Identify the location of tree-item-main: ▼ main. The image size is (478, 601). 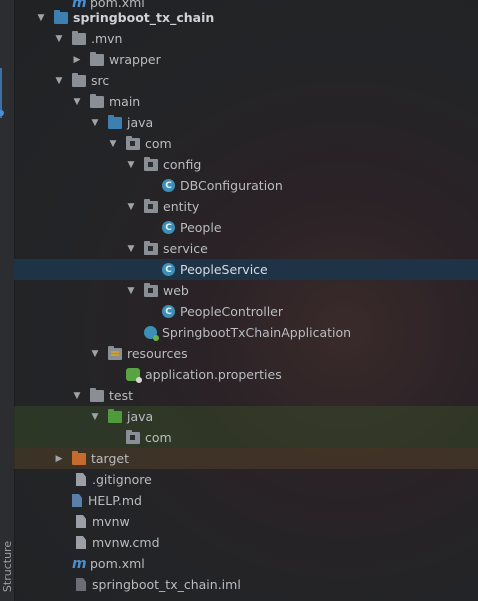
(246, 101).